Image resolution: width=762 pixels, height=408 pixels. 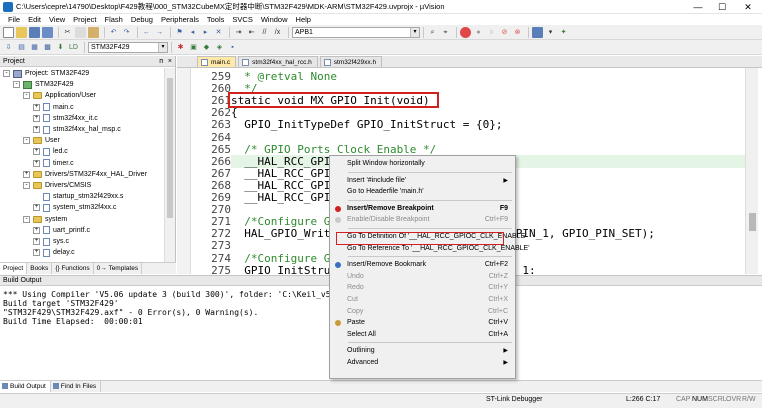 I want to click on tree-item: + system_stm32f4xx.c, so click(x=74, y=207).